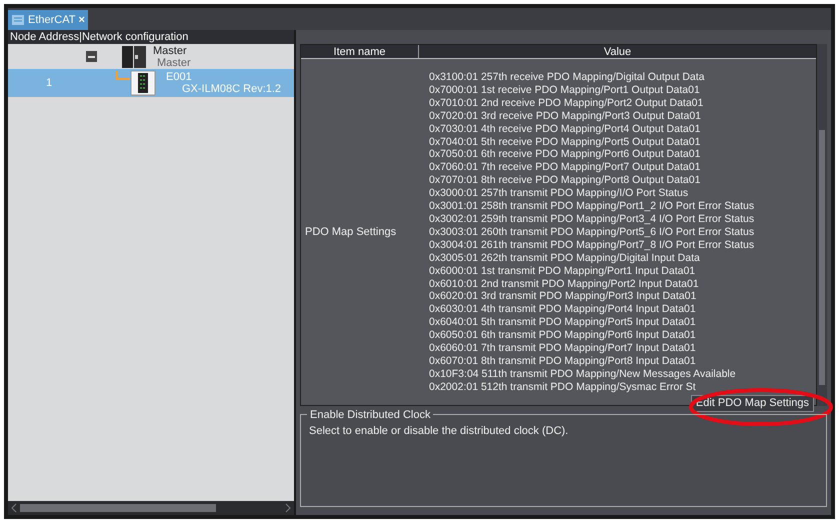  Describe the element at coordinates (592, 206) in the screenshot. I see `value-line: 0x3001:01 258th transmit PDO Mapping/Port1_2 I/O Port Error Status` at that location.